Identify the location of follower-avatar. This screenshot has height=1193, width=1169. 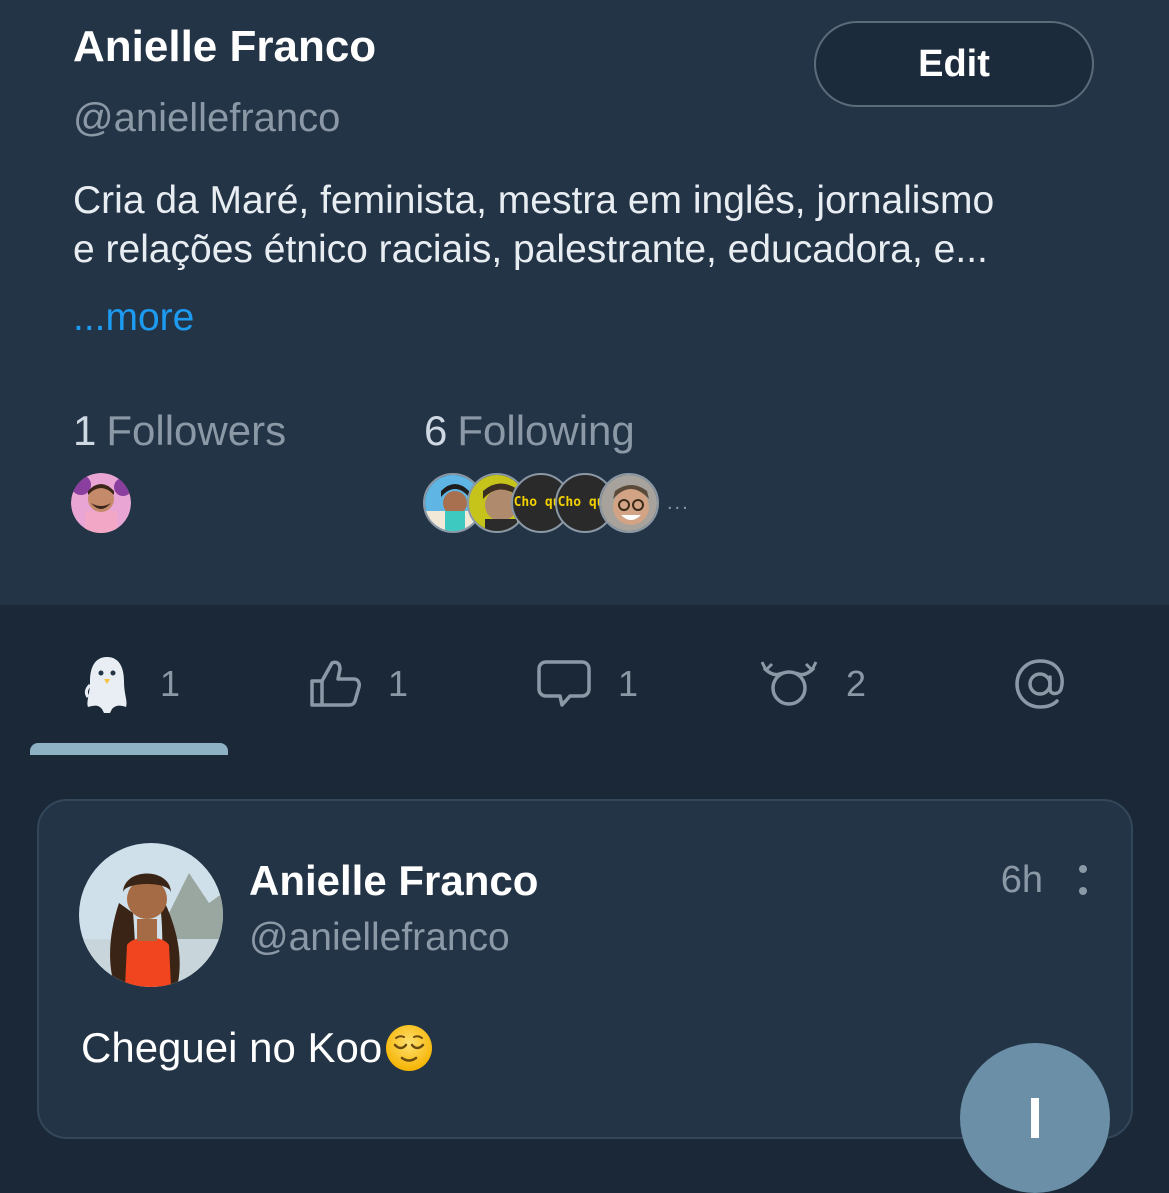
(101, 503).